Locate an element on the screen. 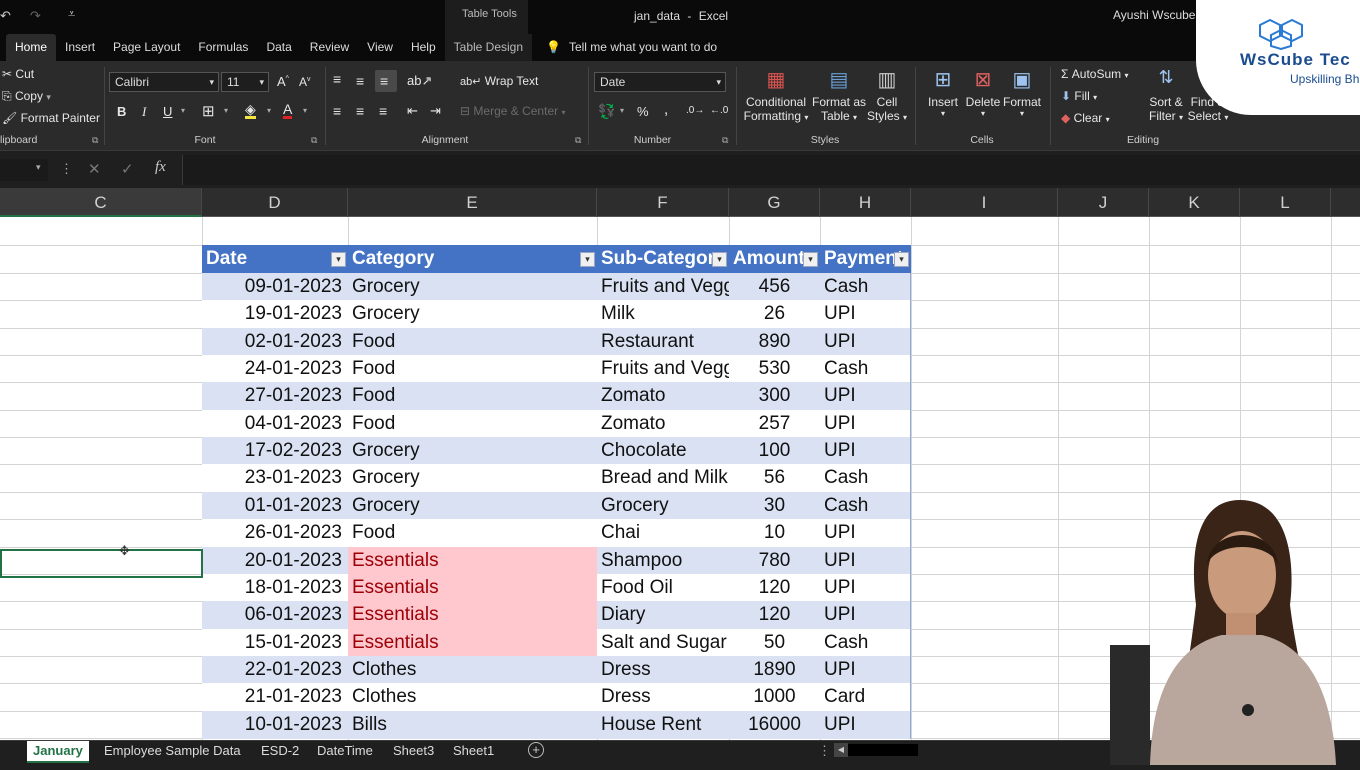 This screenshot has height=770, width=1360. column-header-k: K is located at coordinates (1194, 202).